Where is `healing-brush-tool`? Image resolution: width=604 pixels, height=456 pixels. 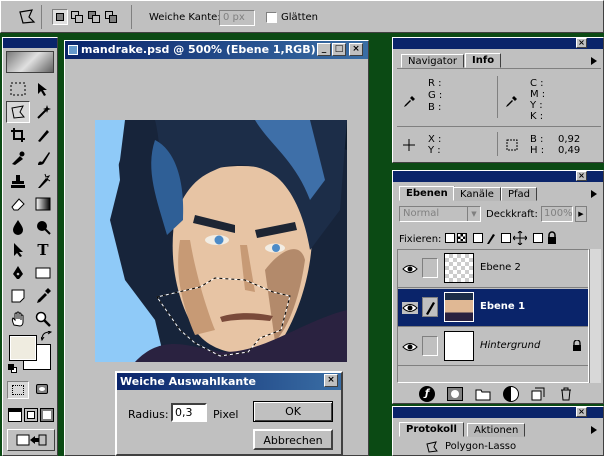 healing-brush-tool is located at coordinates (18, 158).